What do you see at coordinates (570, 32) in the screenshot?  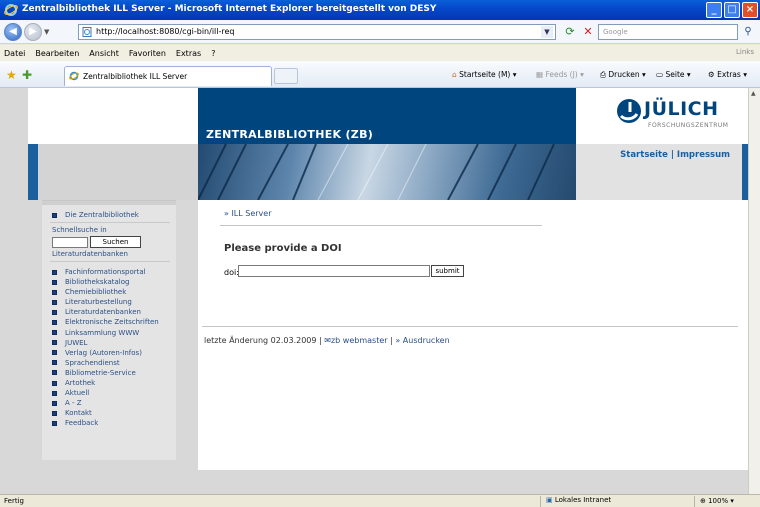 I see `refresh-icon: ⟳` at bounding box center [570, 32].